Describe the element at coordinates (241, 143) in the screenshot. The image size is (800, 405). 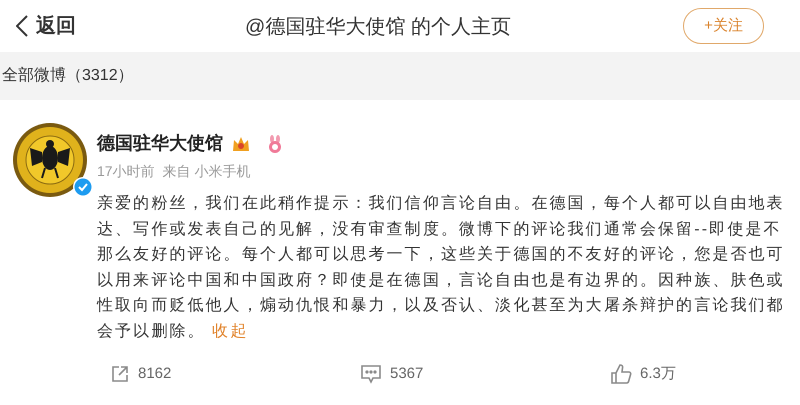
I see `crown-badge-icon` at that location.